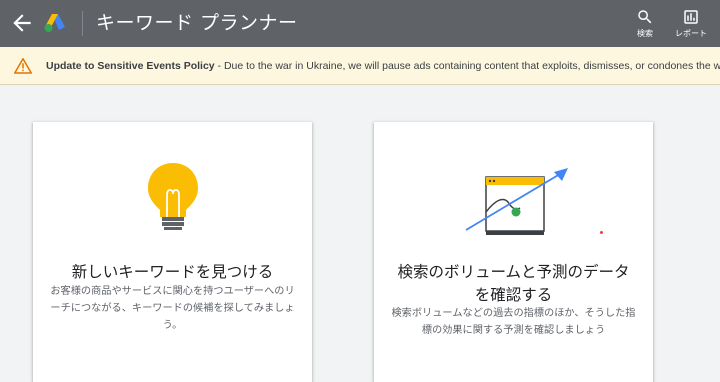  I want to click on back-button, so click(22, 23).